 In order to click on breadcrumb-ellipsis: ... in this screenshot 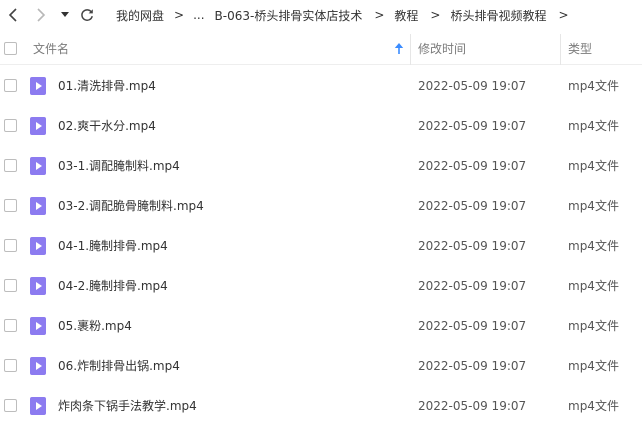, I will do `click(198, 15)`.